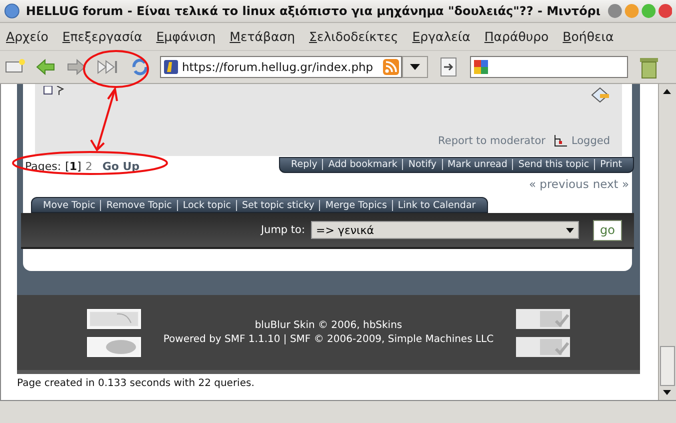  What do you see at coordinates (46, 67) in the screenshot?
I see `back-icon` at bounding box center [46, 67].